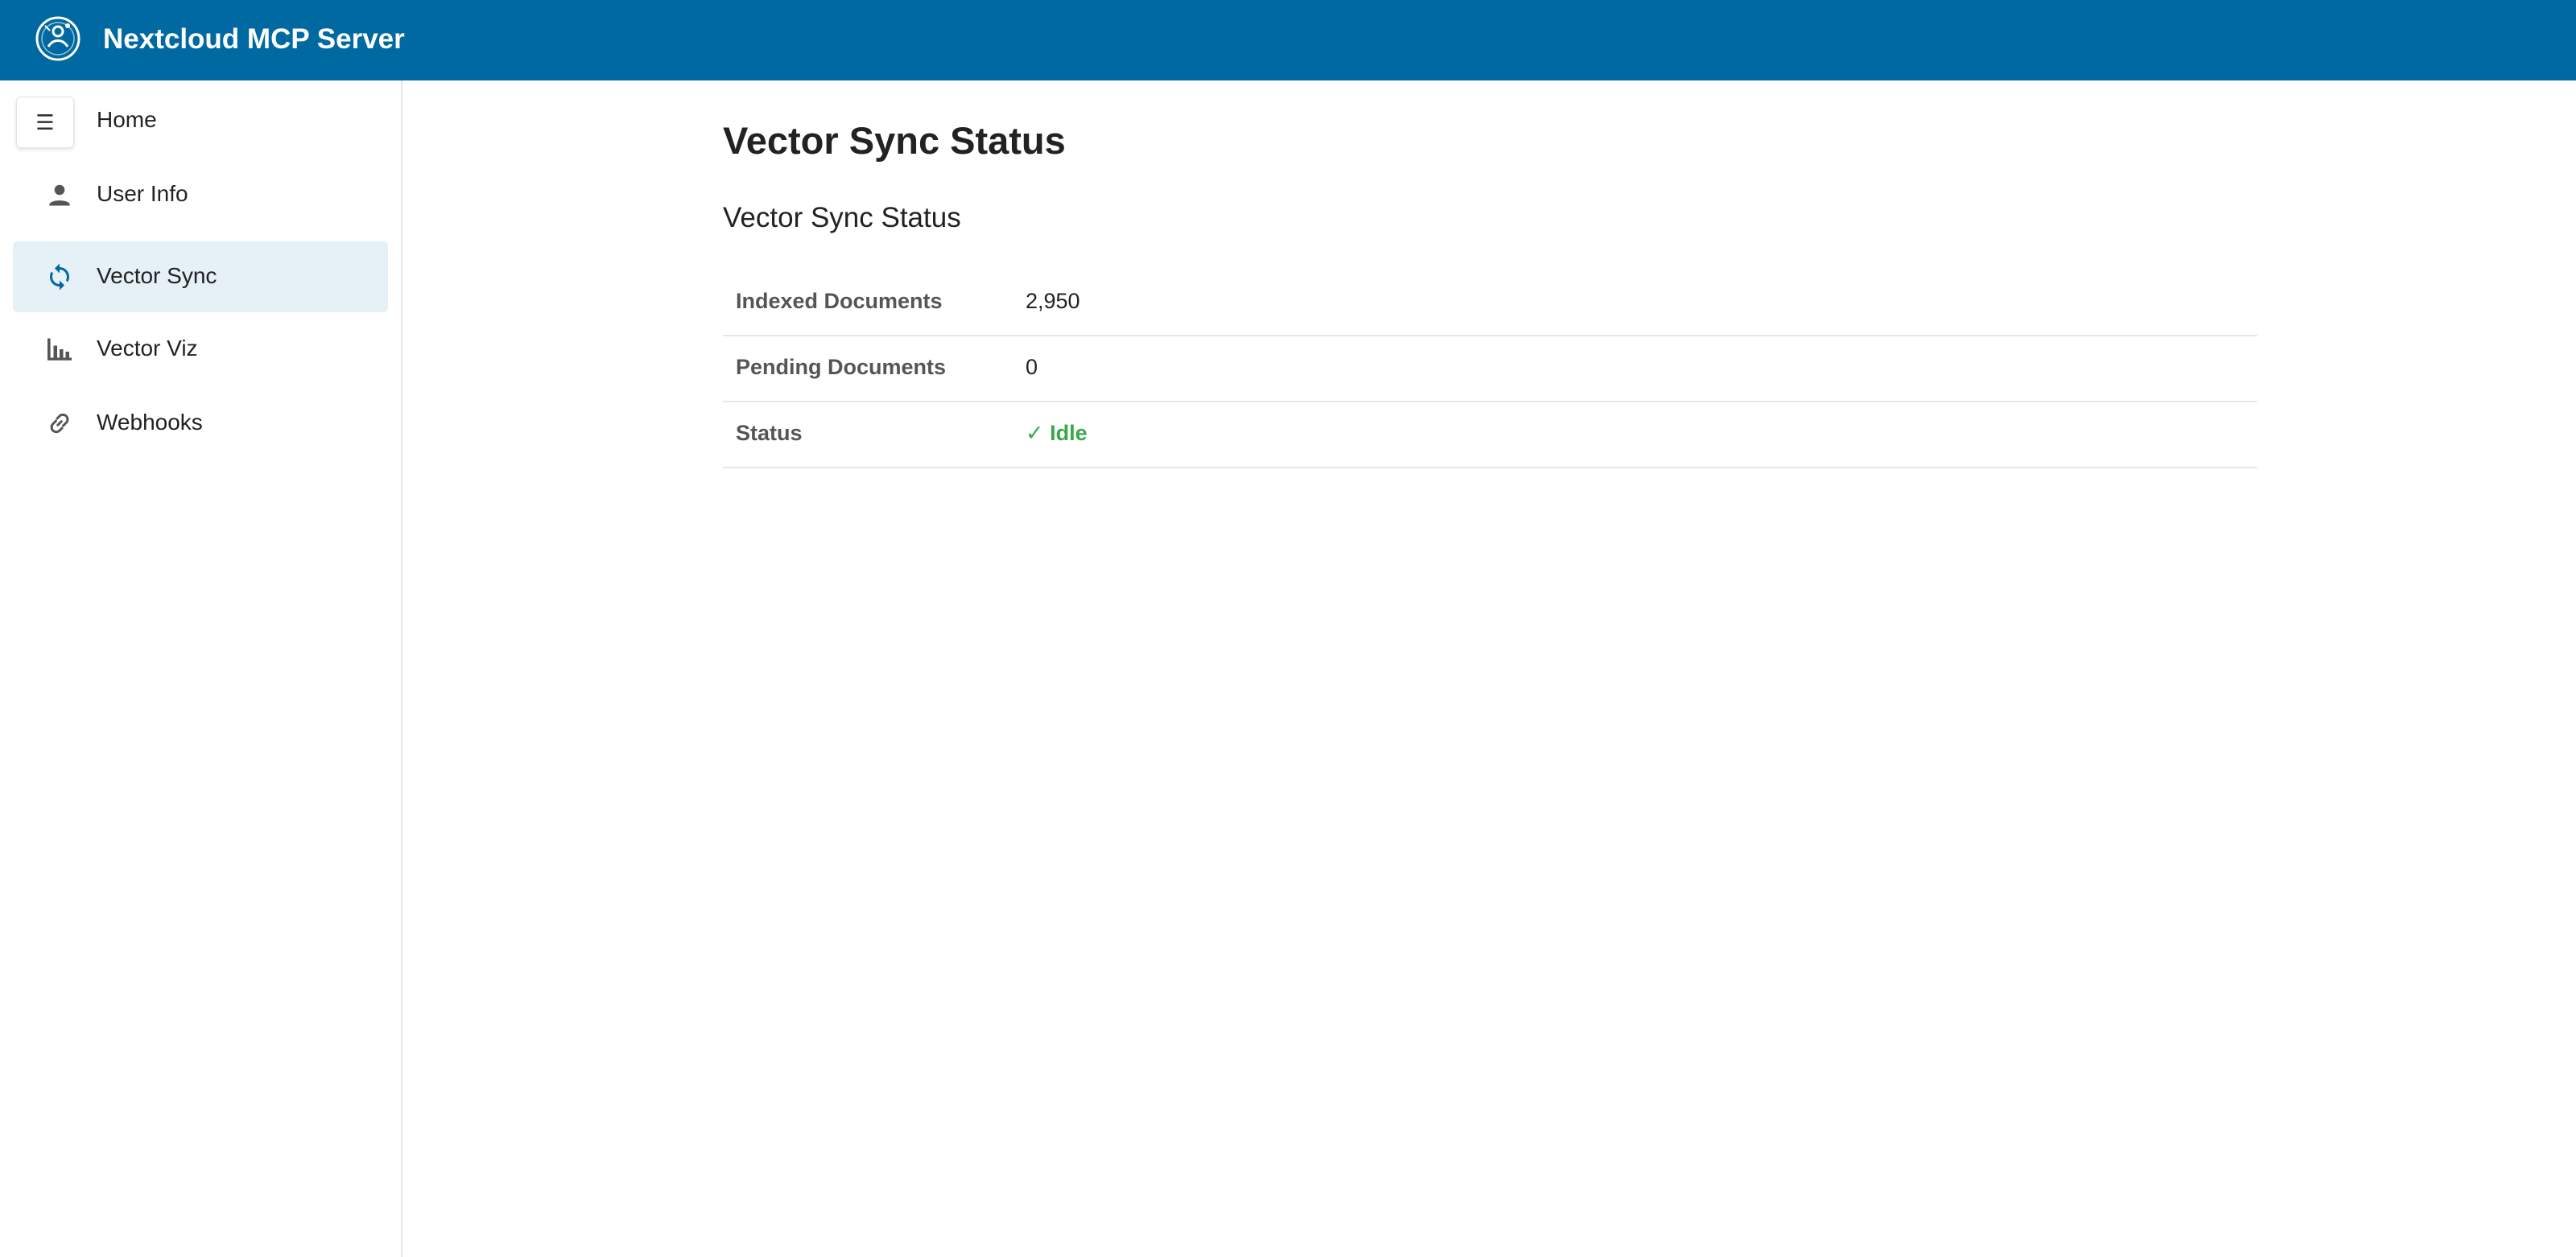  I want to click on status-badge: ✓ Idle, so click(1057, 433).